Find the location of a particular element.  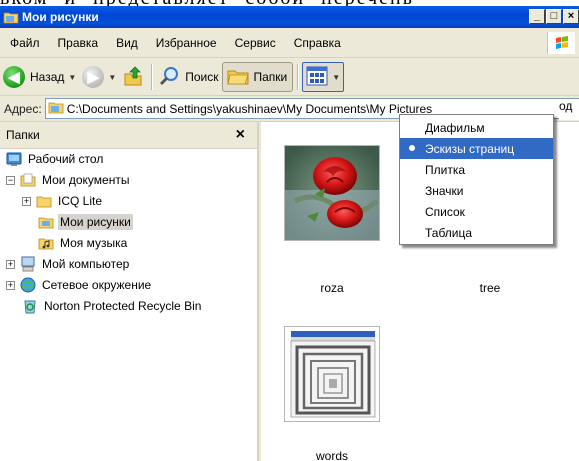

view-option-thumbnails: Эскизы страниц is located at coordinates (476, 148).